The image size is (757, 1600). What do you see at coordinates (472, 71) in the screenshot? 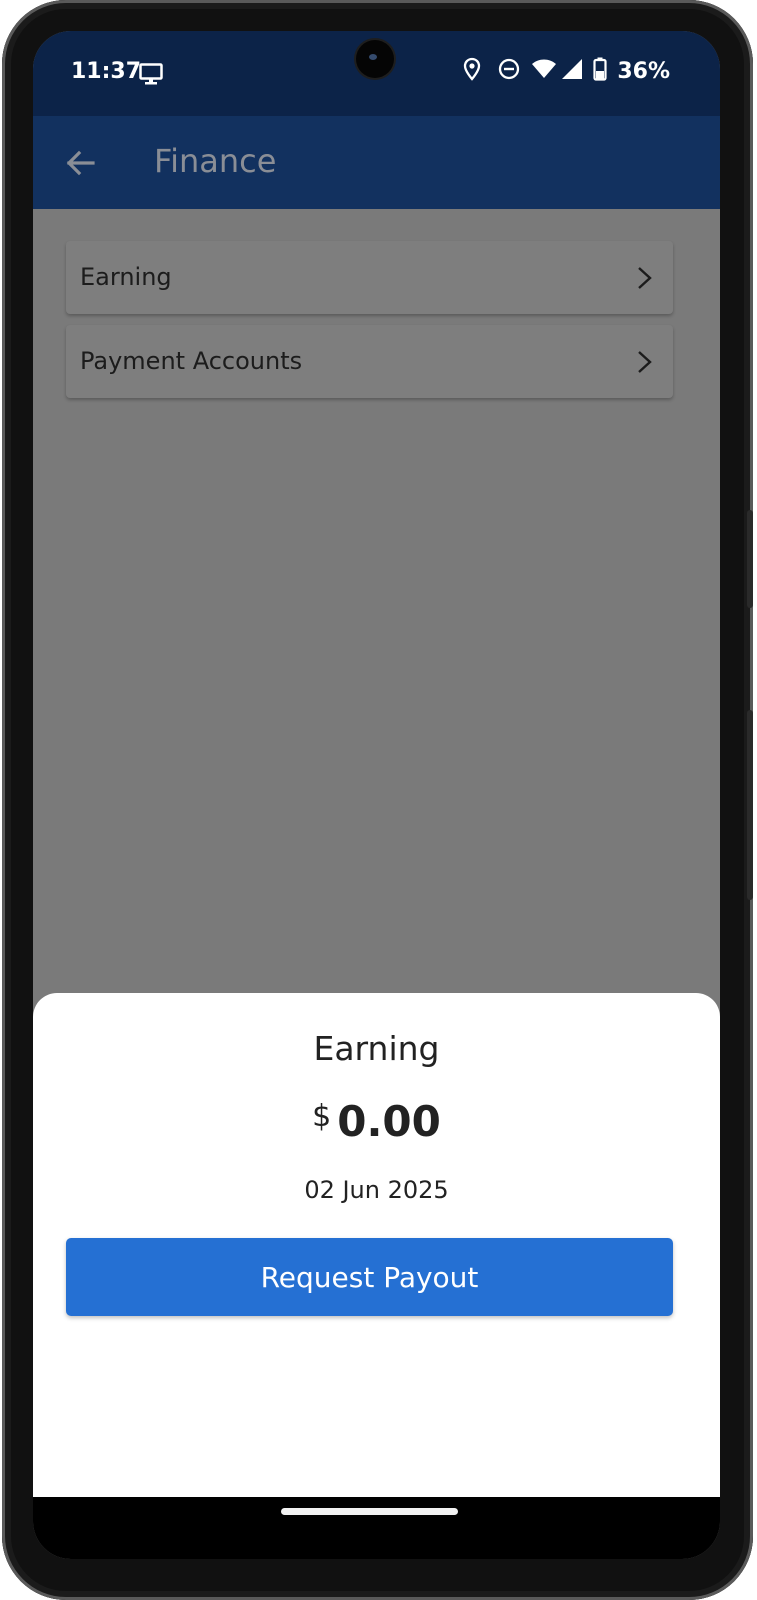
I see `location-icon` at bounding box center [472, 71].